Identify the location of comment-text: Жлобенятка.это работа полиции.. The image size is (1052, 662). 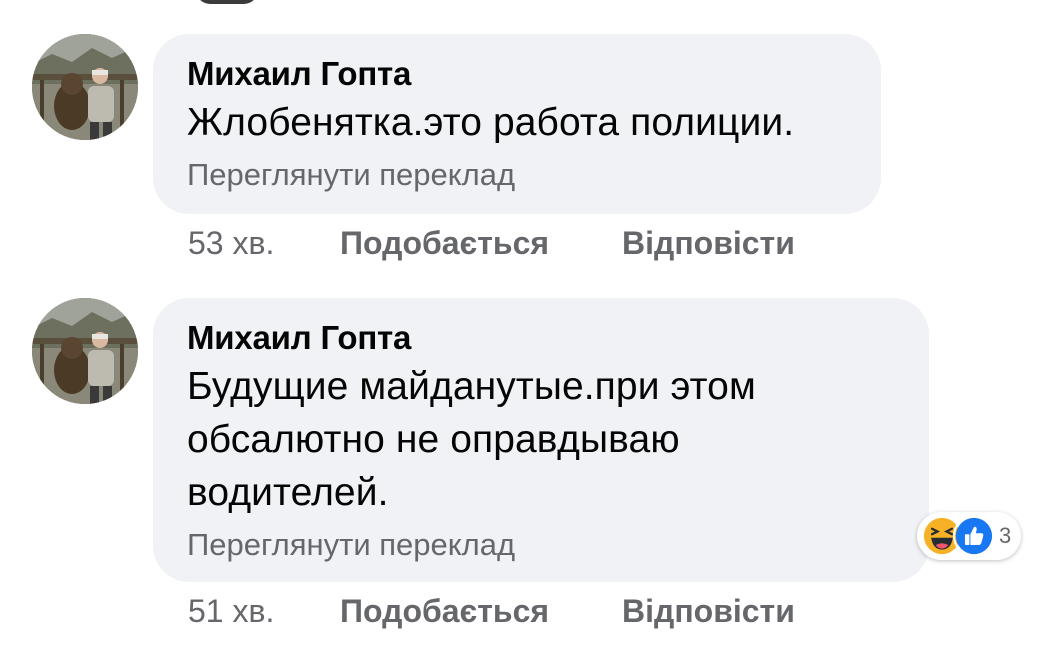
(491, 122).